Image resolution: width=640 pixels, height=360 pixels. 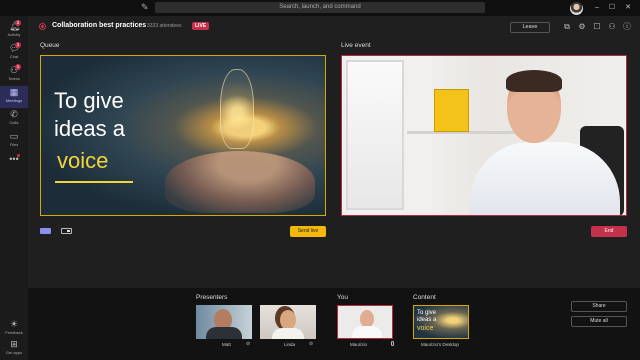 What do you see at coordinates (226, 344) in the screenshot?
I see `presenter-name: Matt` at bounding box center [226, 344].